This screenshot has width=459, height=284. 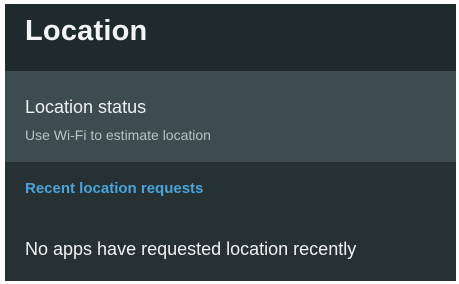 What do you see at coordinates (118, 135) in the screenshot?
I see `location-status-summary: Use Wi-Fi to estimate location` at bounding box center [118, 135].